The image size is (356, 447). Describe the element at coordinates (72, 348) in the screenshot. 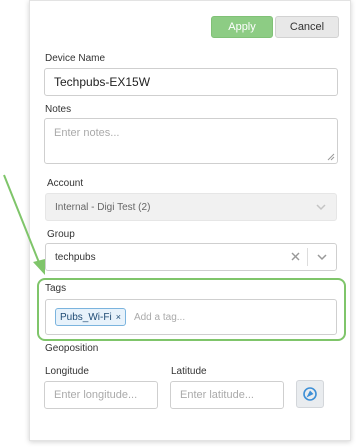

I see `geoposition-label: Geoposition` at that location.